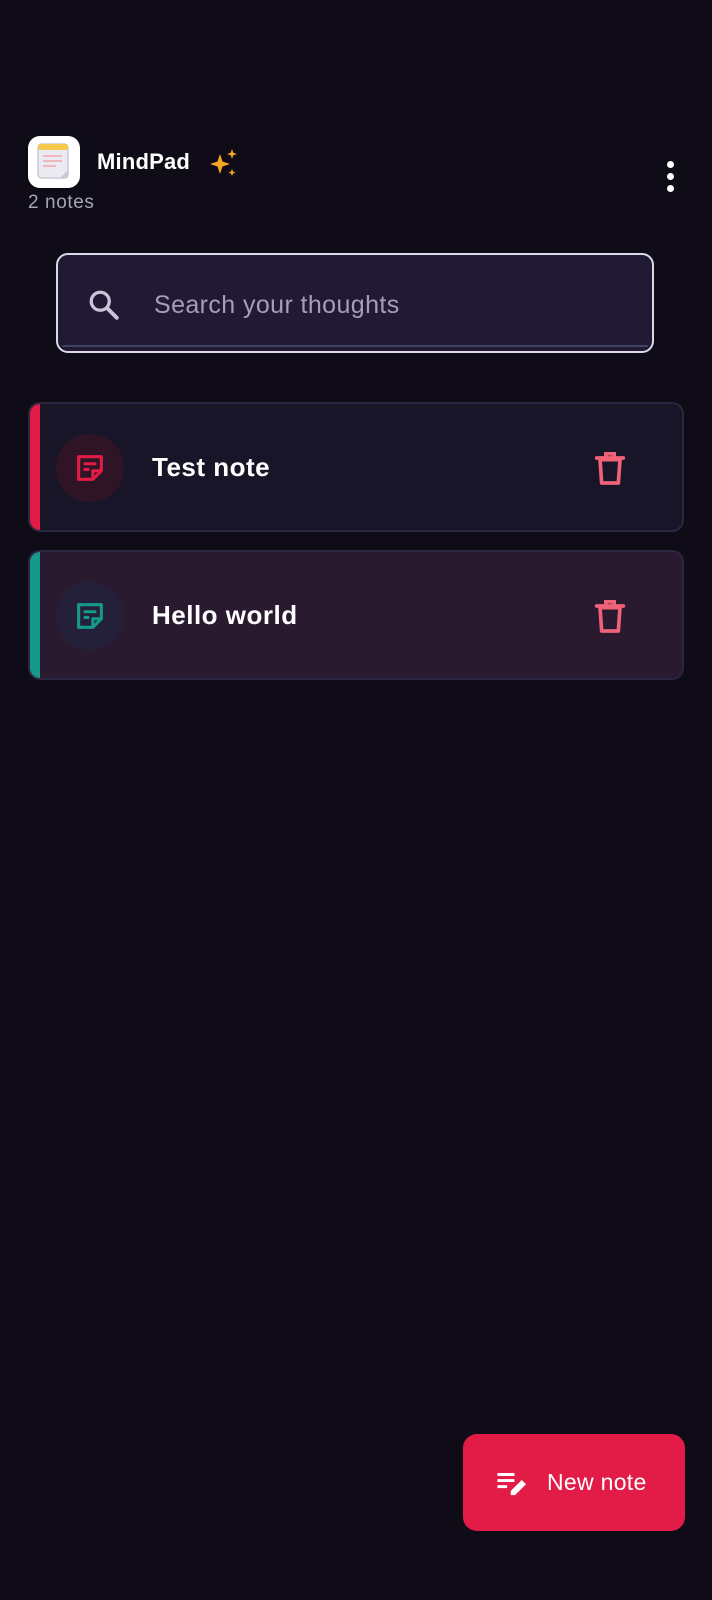  I want to click on note-count: 2 notes, so click(61, 202).